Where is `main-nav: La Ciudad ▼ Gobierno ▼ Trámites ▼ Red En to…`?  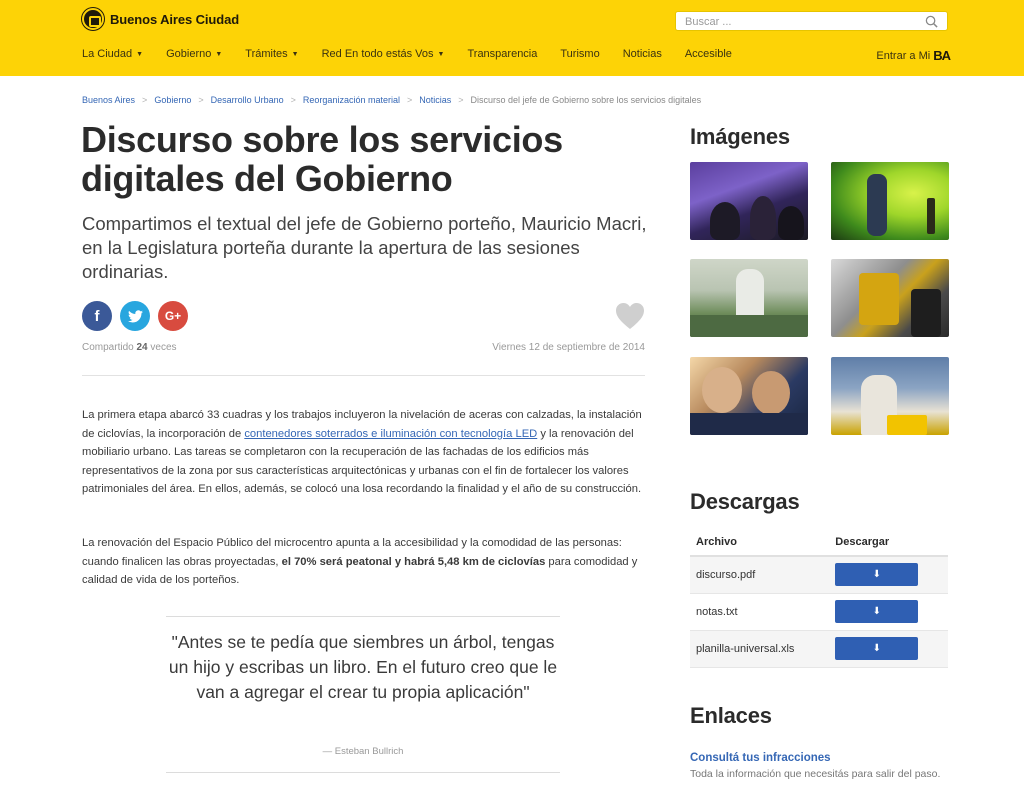 main-nav: La Ciudad ▼ Gobierno ▼ Trámites ▼ Red En to… is located at coordinates (418, 54).